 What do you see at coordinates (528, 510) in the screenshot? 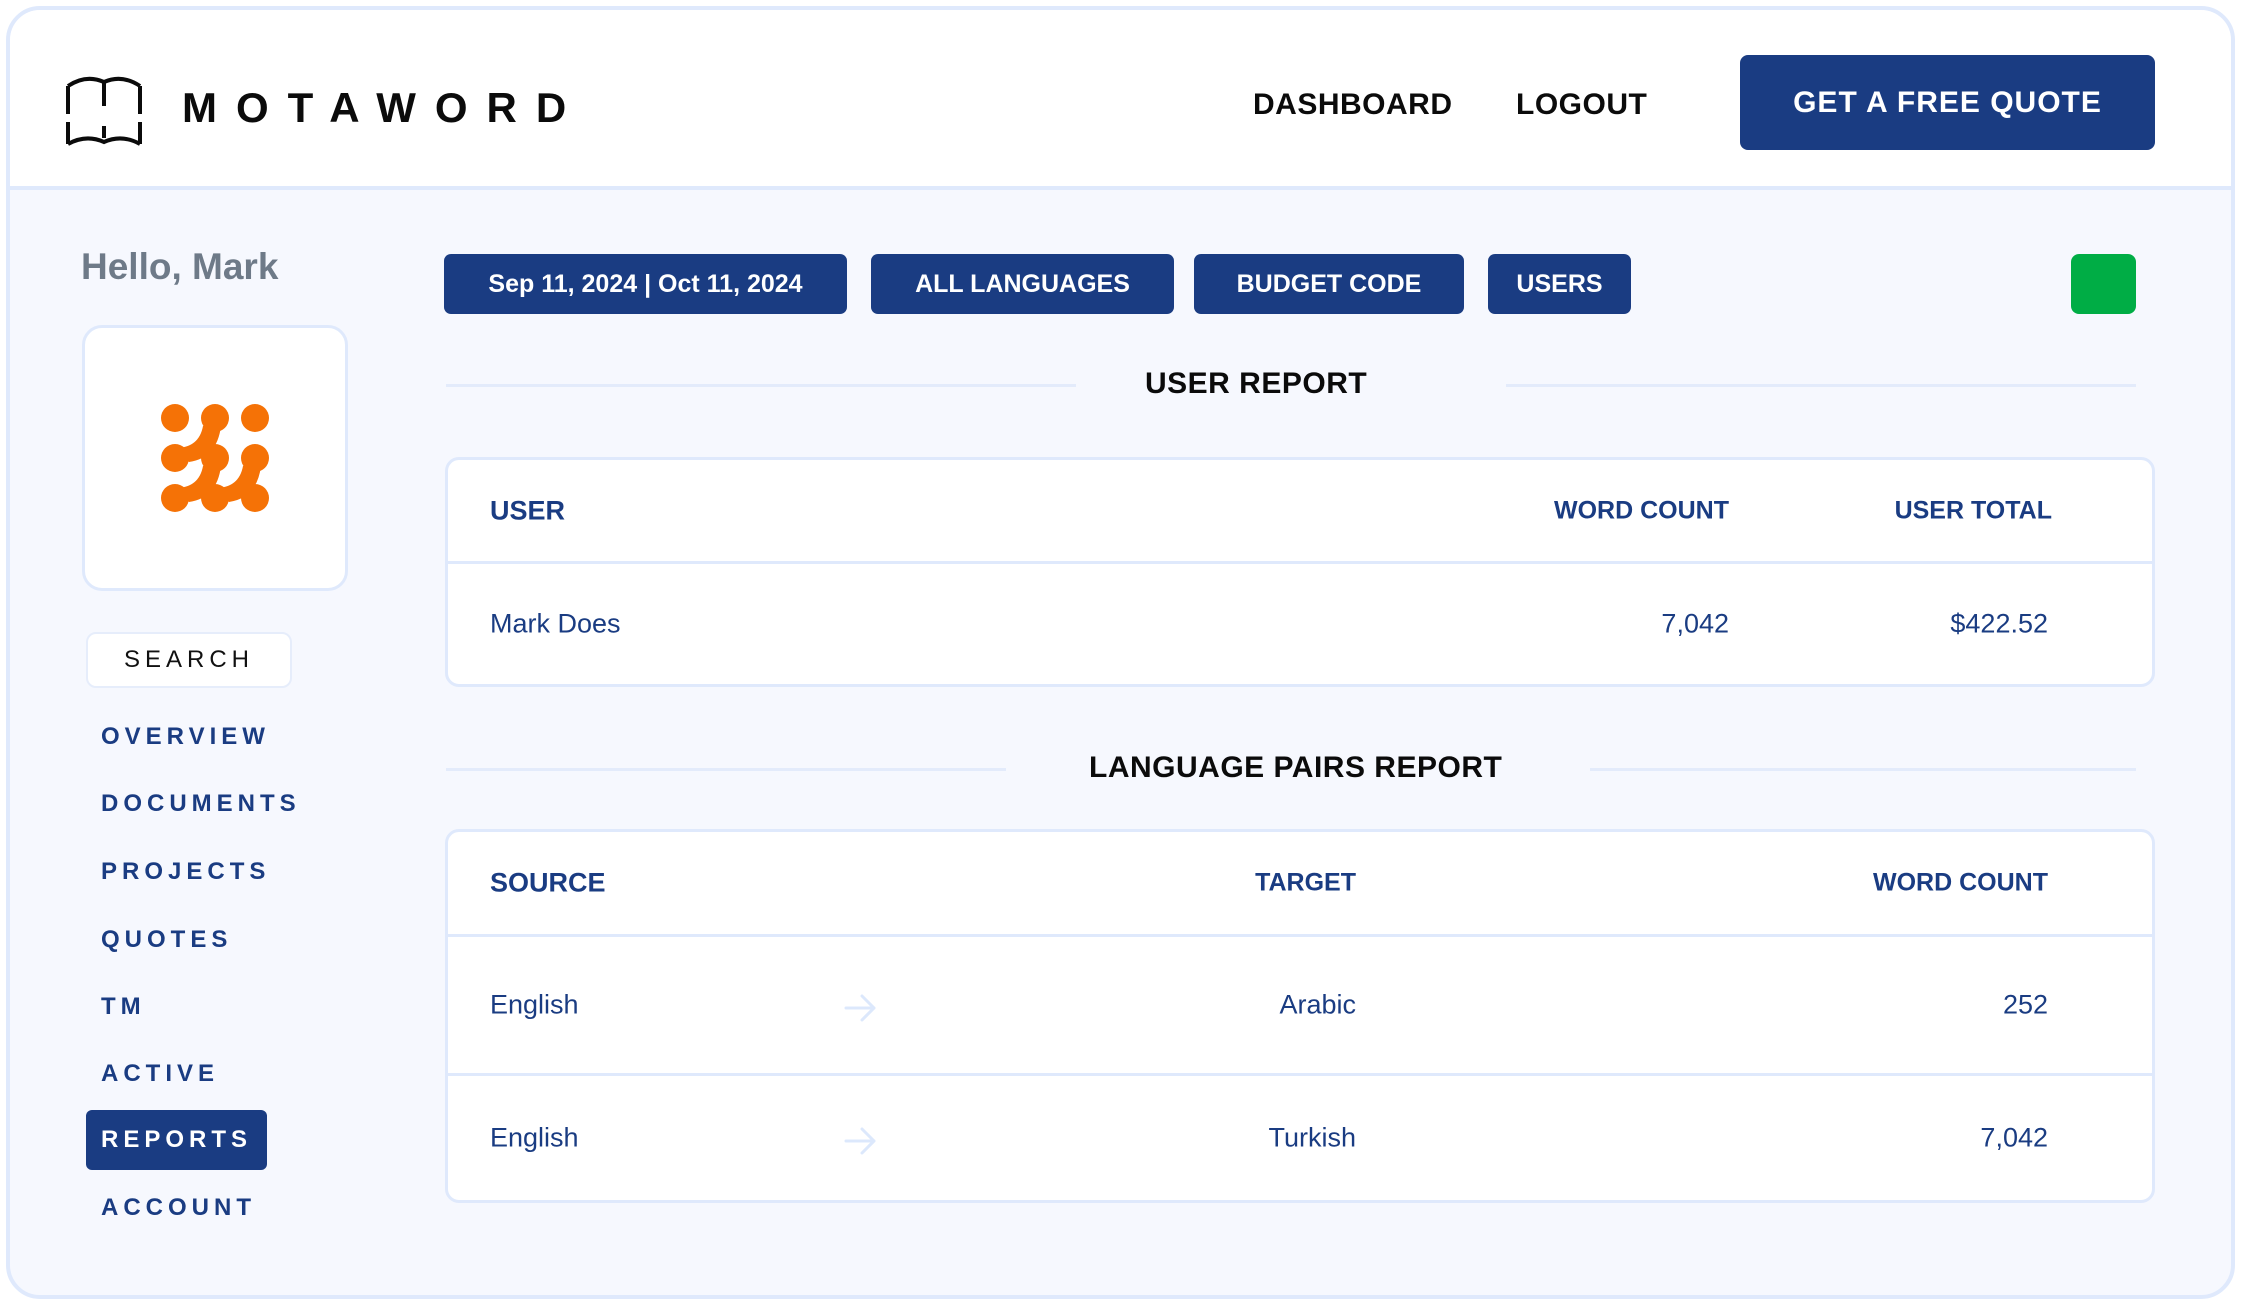
I see `column-header-user: USER` at bounding box center [528, 510].